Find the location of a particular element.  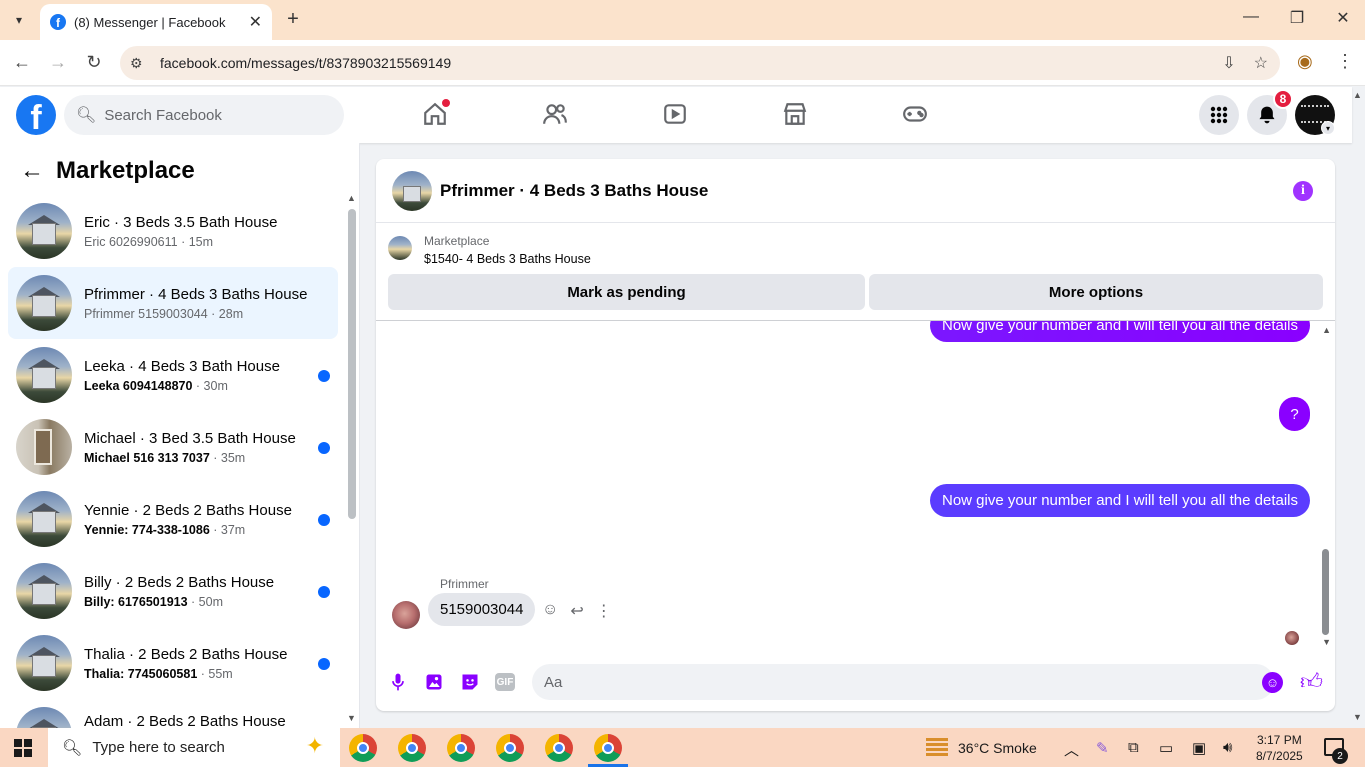

gaming-icon is located at coordinates (917, 115).